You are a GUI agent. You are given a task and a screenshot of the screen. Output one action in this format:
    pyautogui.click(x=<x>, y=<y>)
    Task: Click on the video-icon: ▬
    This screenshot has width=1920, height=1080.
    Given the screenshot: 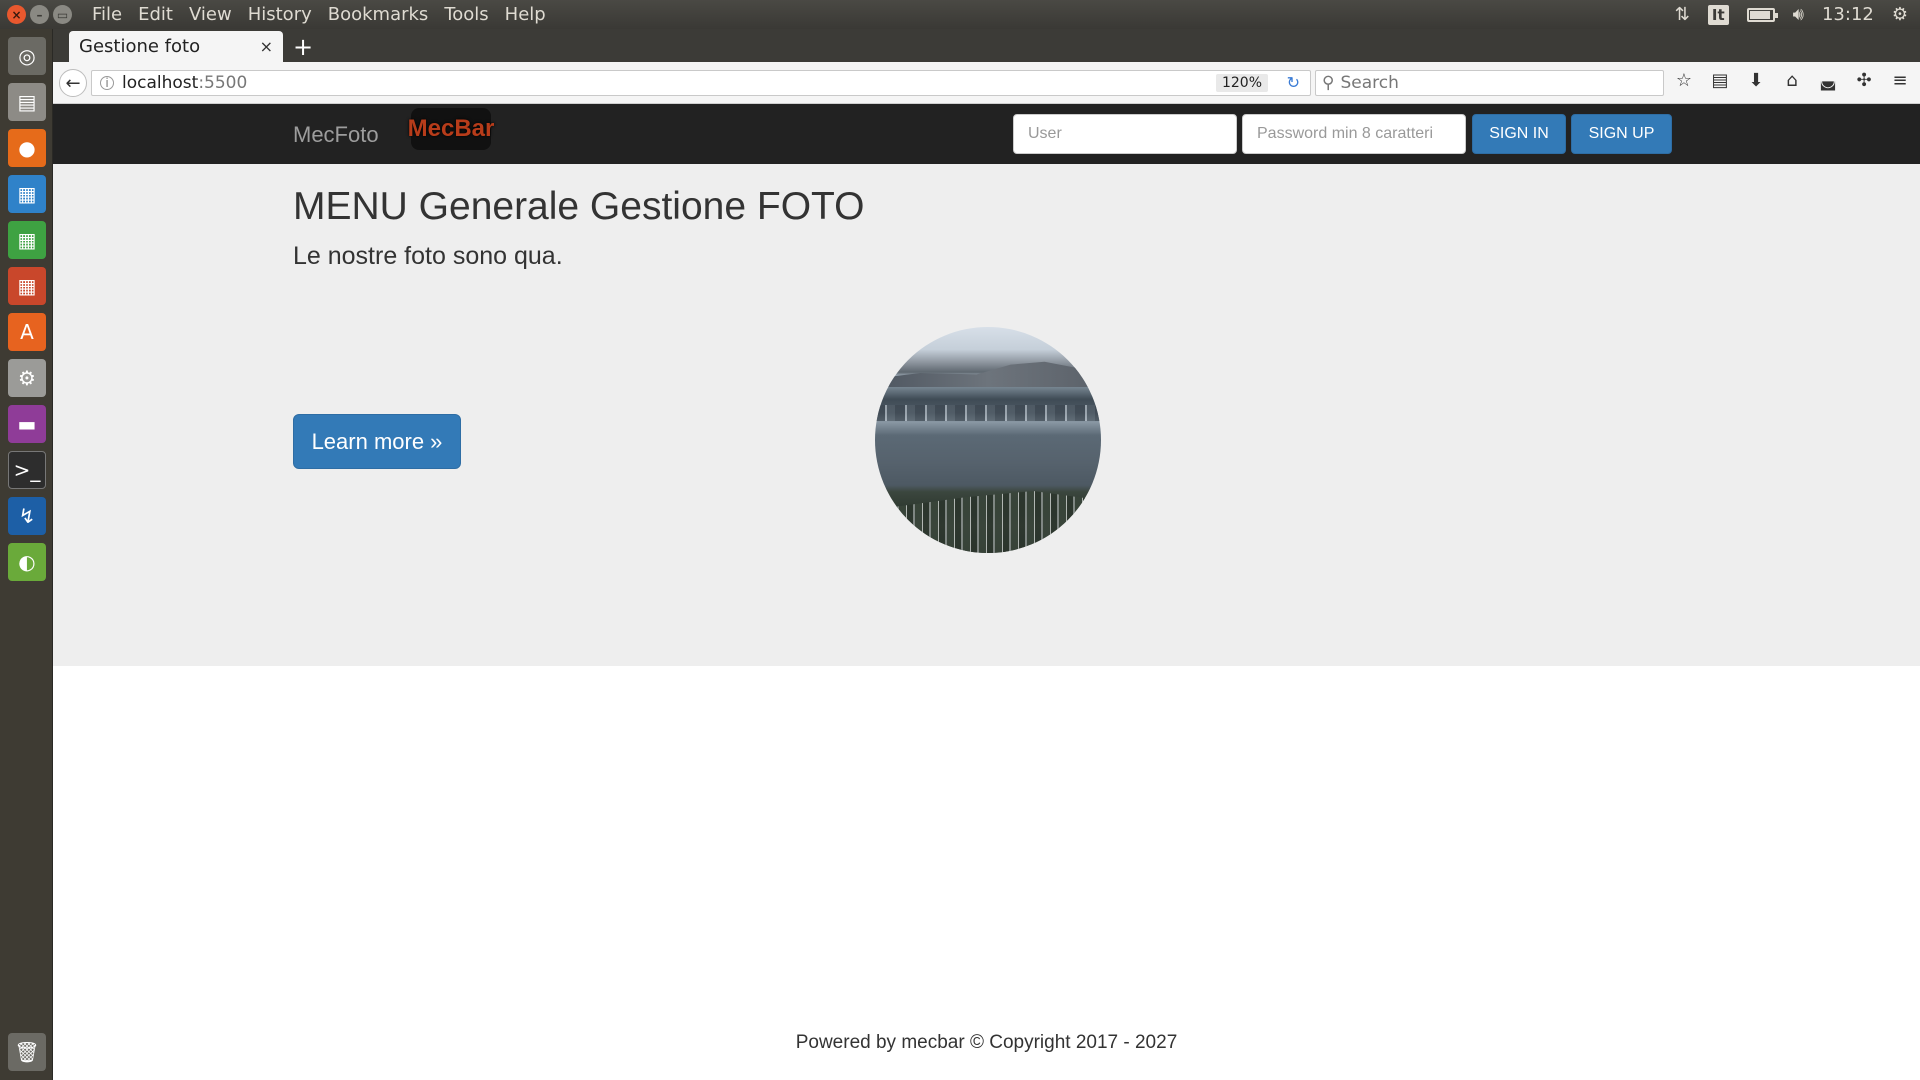 What is the action you would take?
    pyautogui.click(x=27, y=424)
    